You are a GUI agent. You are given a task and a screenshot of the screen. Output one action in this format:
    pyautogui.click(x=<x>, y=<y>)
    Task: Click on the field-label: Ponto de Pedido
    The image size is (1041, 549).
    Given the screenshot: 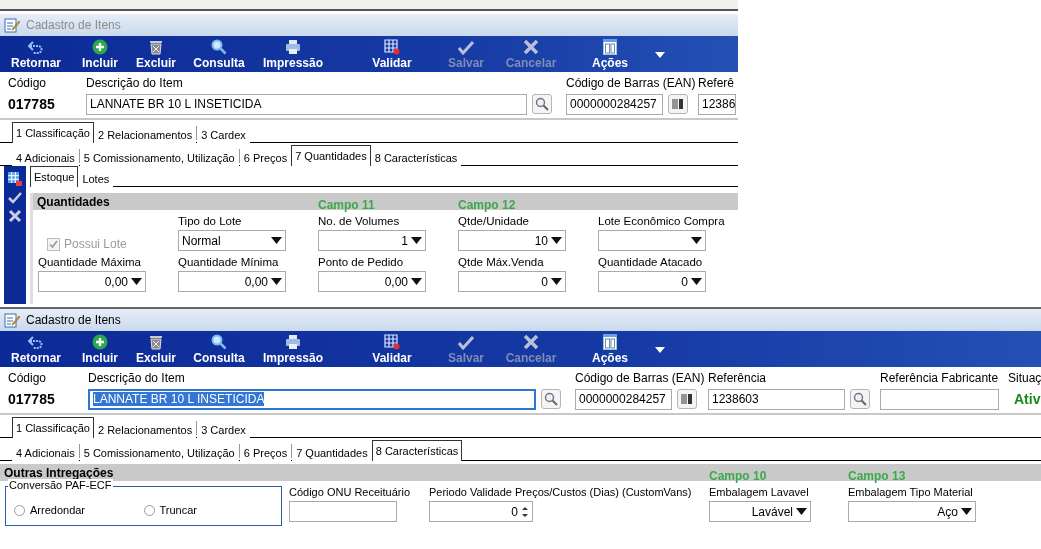 What is the action you would take?
    pyautogui.click(x=361, y=262)
    